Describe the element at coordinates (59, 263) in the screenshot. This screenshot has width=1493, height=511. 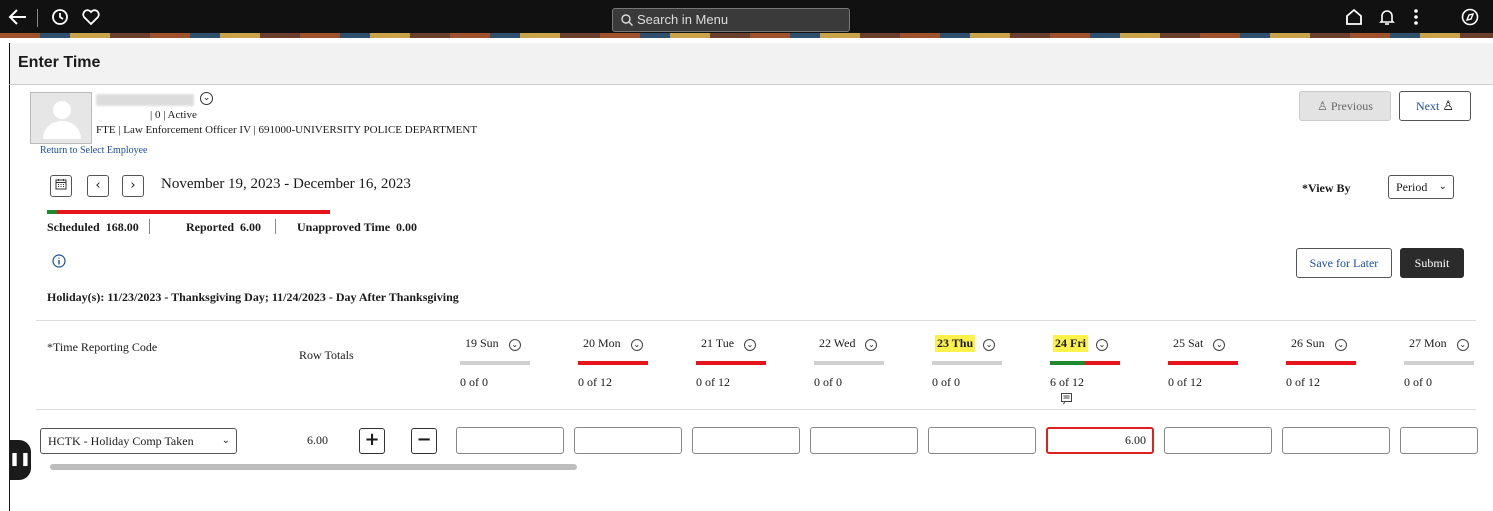
I see `info-icon` at that location.